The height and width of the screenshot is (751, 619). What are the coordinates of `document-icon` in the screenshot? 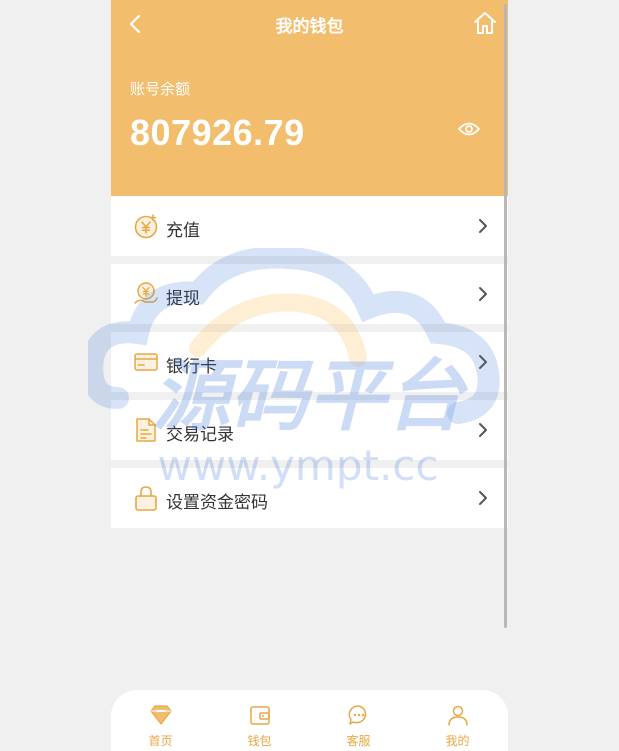 It's located at (146, 430).